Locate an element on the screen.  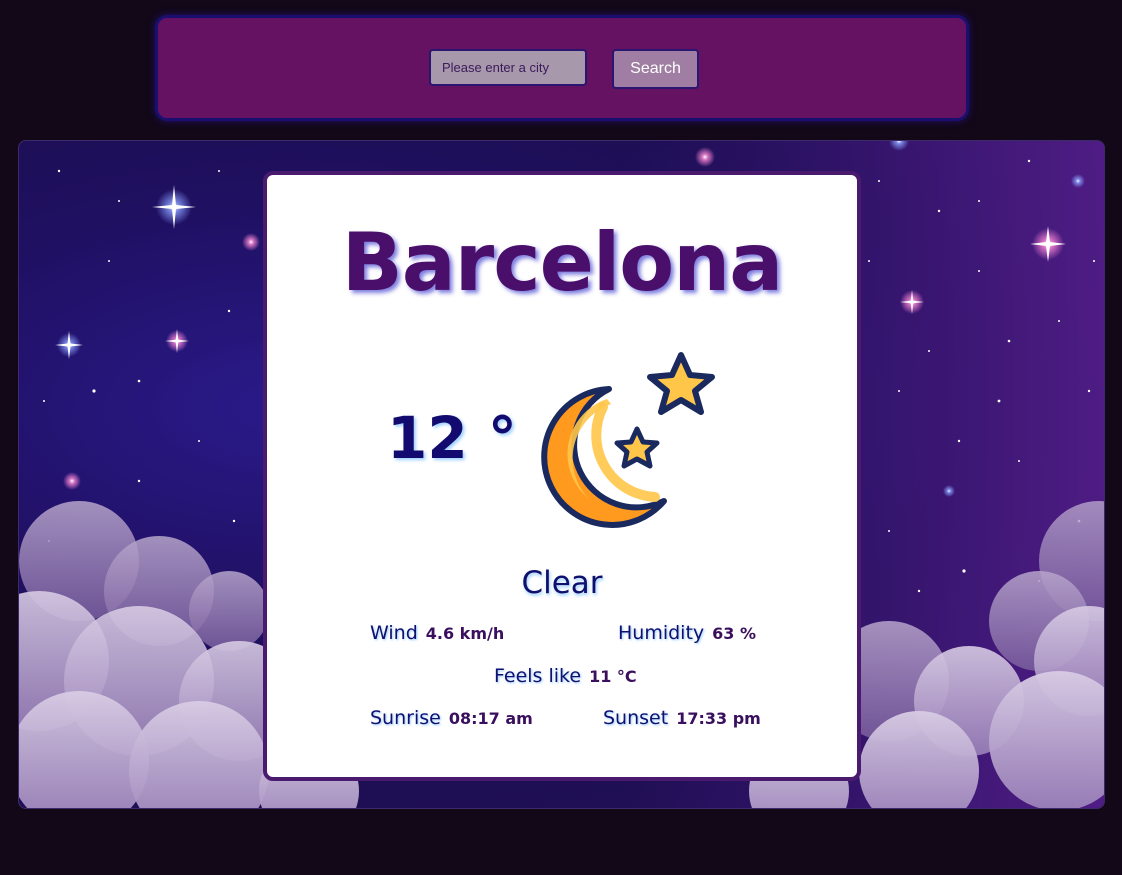
sunset-value: 17:33 pm is located at coordinates (718, 718).